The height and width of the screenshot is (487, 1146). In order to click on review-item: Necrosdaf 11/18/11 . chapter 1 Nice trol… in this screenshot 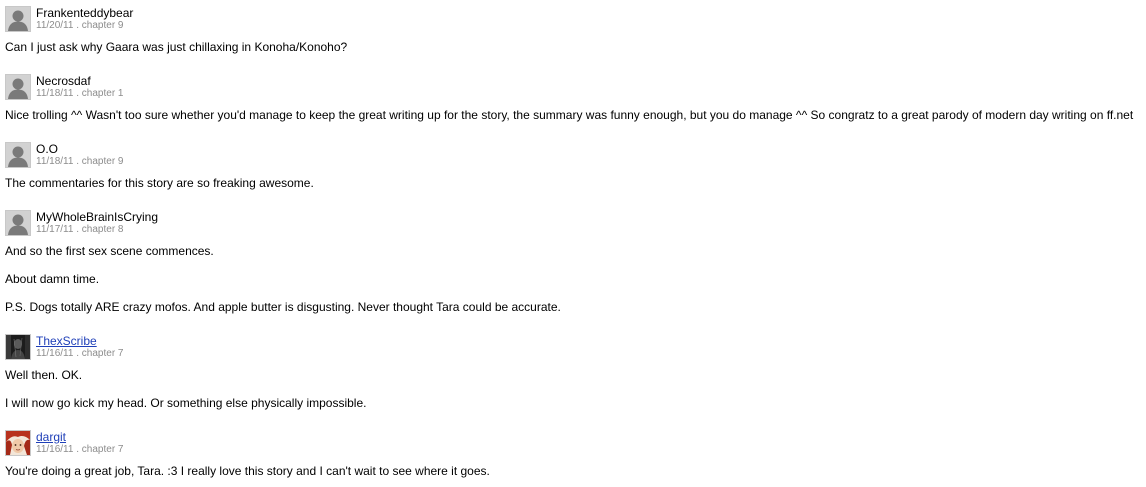, I will do `click(573, 98)`.